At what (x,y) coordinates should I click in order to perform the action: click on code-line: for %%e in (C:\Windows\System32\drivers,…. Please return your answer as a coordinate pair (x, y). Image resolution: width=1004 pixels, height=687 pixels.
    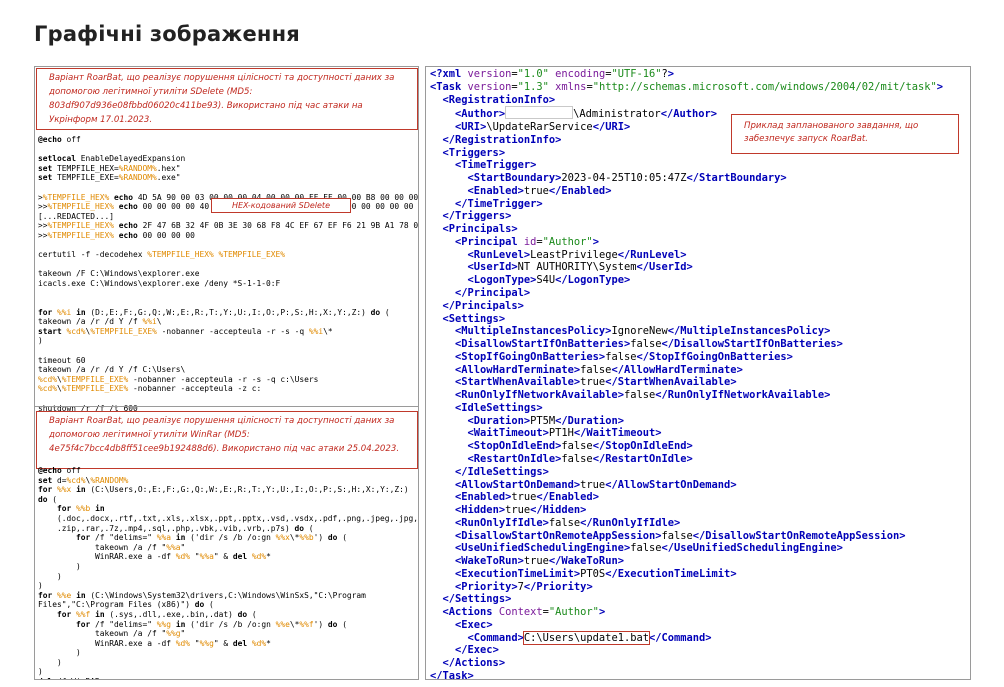
    Looking at the image, I should click on (202, 595).